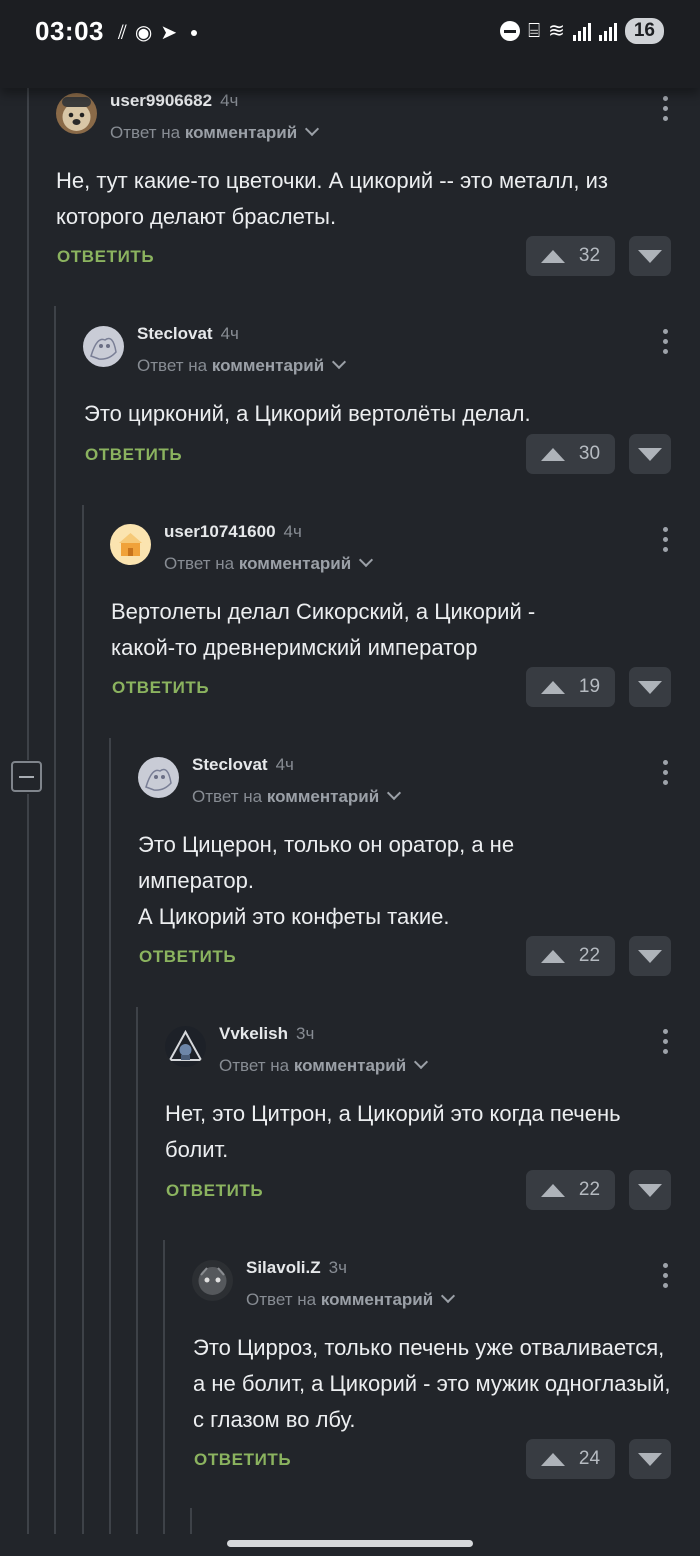  What do you see at coordinates (266, 1034) in the screenshot?
I see `comment-author: Vvkelish 3ч` at bounding box center [266, 1034].